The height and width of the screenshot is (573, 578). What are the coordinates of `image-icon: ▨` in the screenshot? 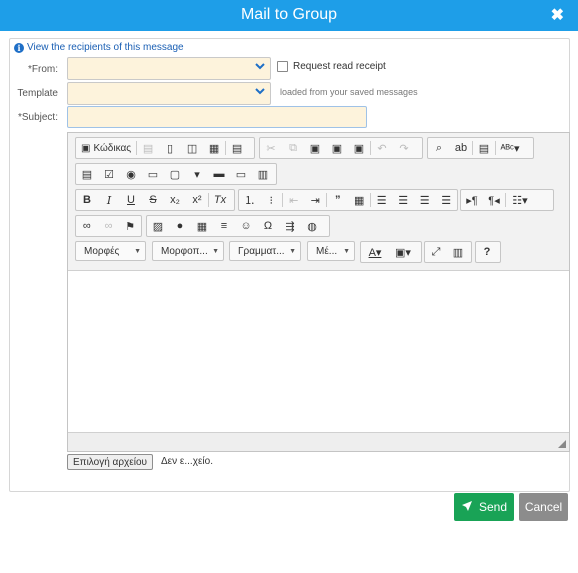 It's located at (158, 226).